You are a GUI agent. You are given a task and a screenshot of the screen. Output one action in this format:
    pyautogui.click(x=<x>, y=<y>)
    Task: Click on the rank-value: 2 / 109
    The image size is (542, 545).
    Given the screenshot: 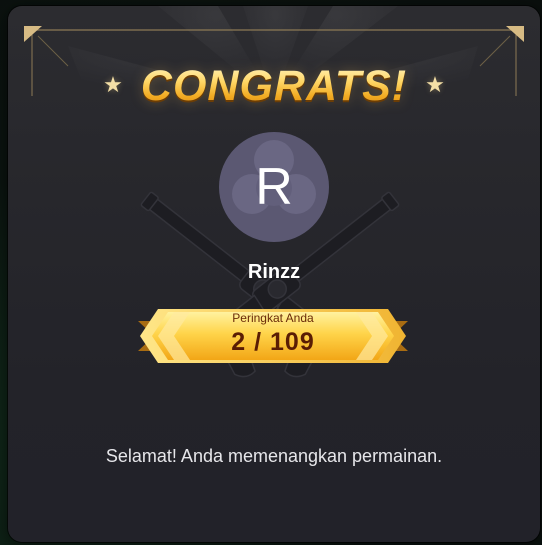 What is the action you would take?
    pyautogui.click(x=273, y=342)
    